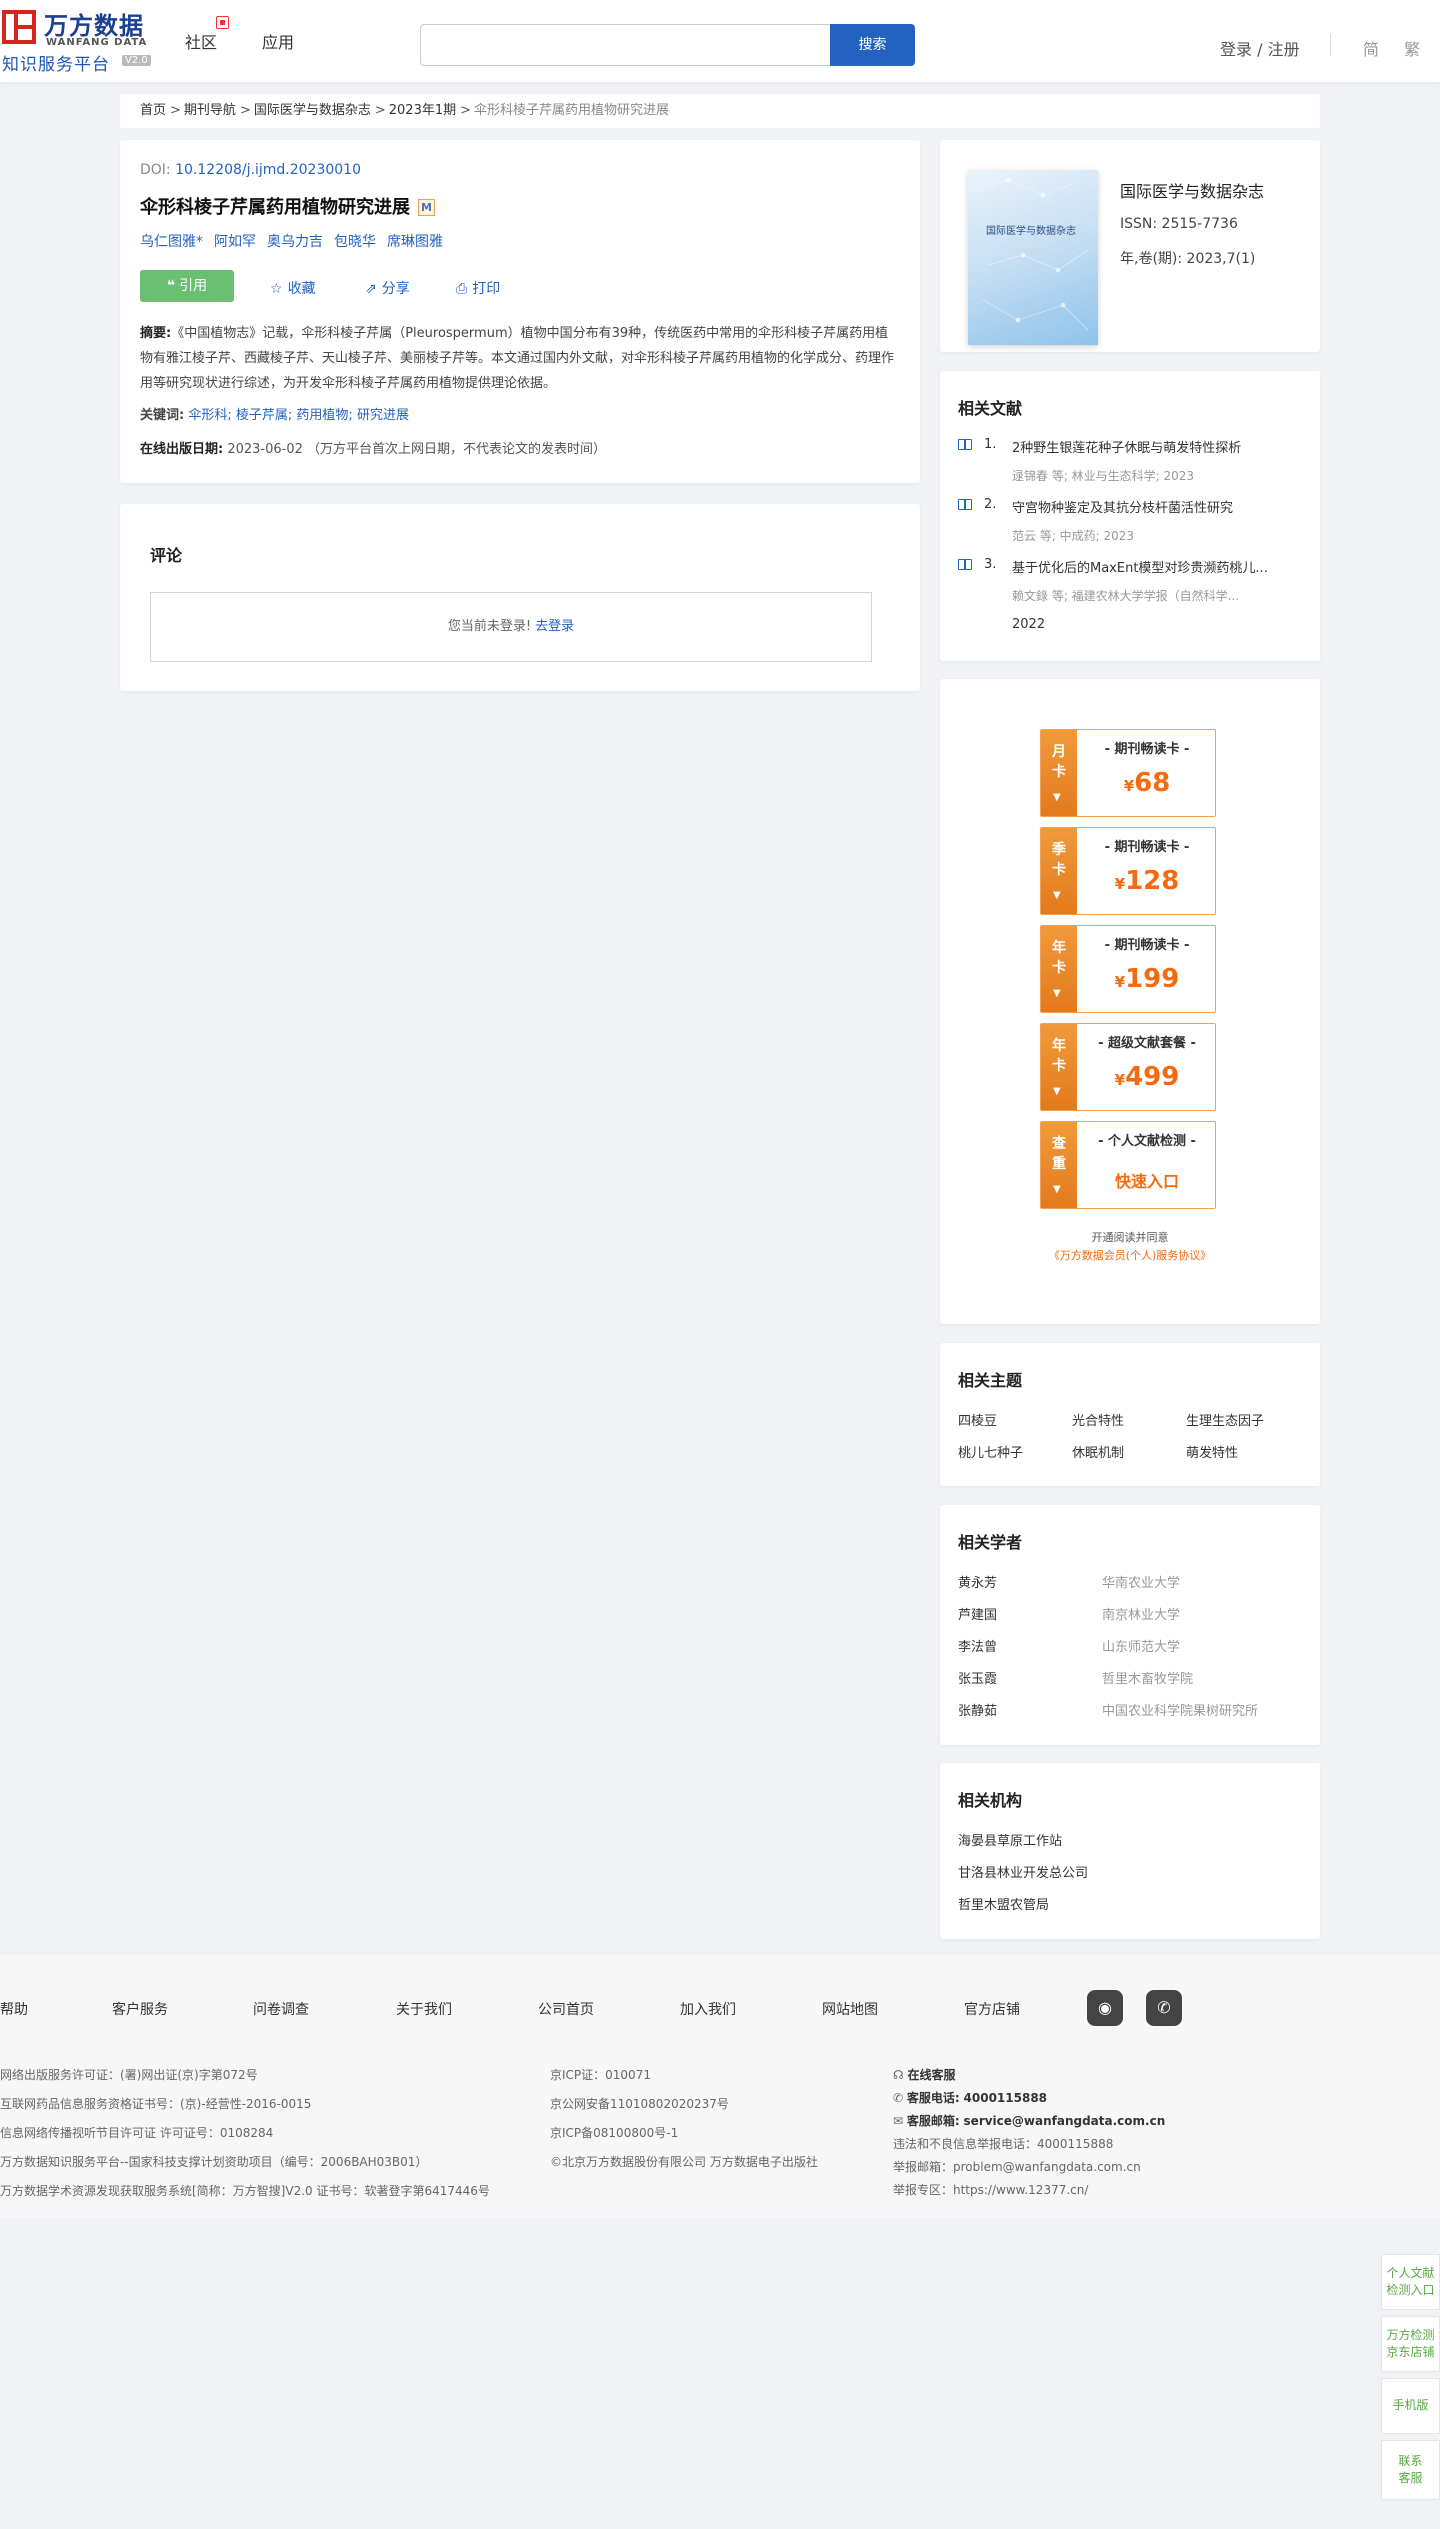 This screenshot has height=2529, width=1440. What do you see at coordinates (324, 415) in the screenshot?
I see `keyword-link: 药用植物;` at bounding box center [324, 415].